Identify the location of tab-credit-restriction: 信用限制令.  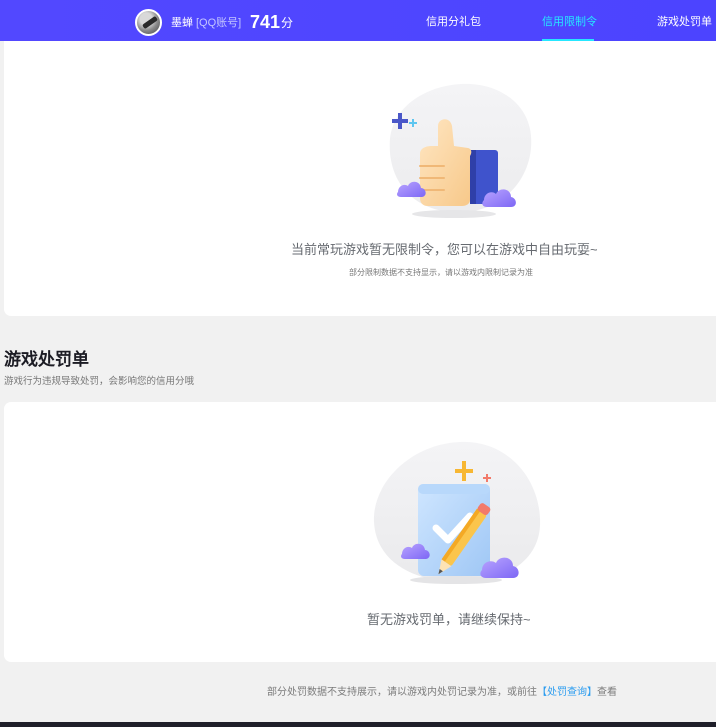
(569, 22).